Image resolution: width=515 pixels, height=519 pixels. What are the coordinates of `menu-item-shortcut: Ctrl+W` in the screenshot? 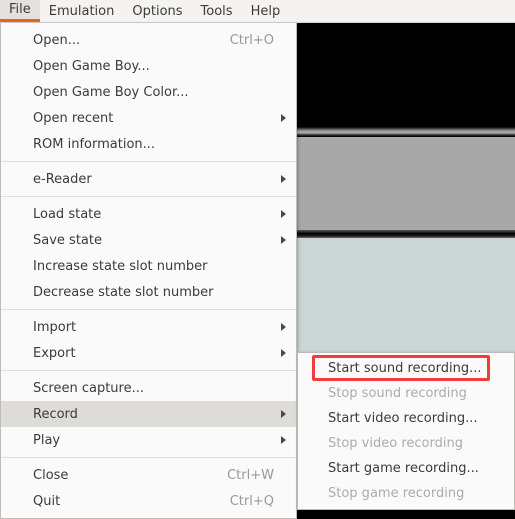 It's located at (250, 475).